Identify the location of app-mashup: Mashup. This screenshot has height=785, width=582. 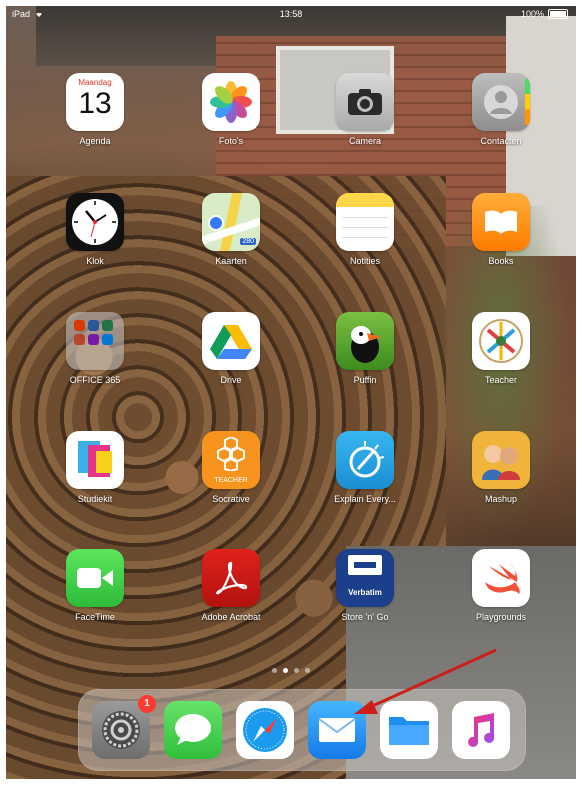
(501, 467).